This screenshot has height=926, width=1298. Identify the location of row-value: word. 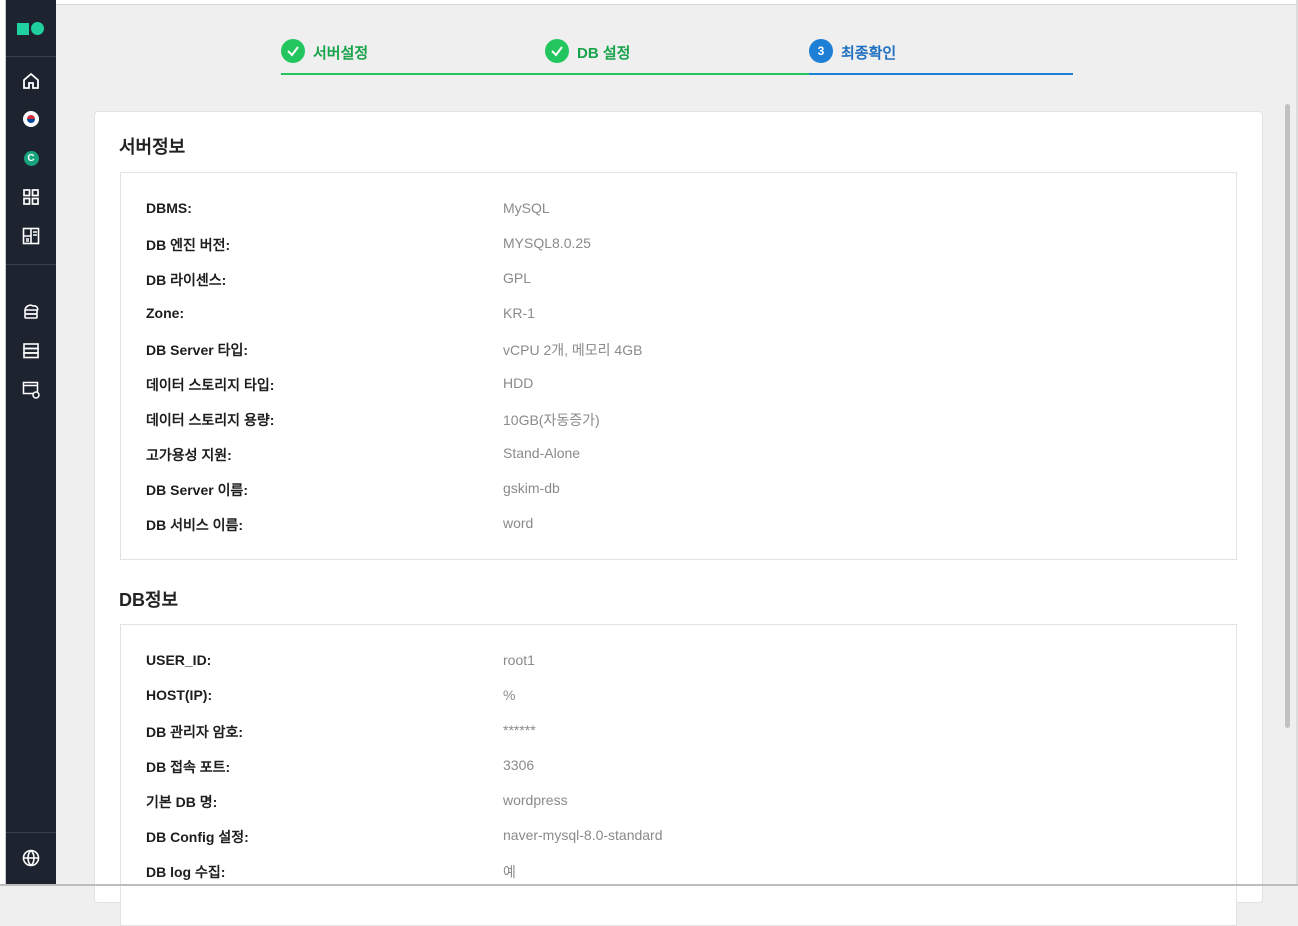
(518, 523).